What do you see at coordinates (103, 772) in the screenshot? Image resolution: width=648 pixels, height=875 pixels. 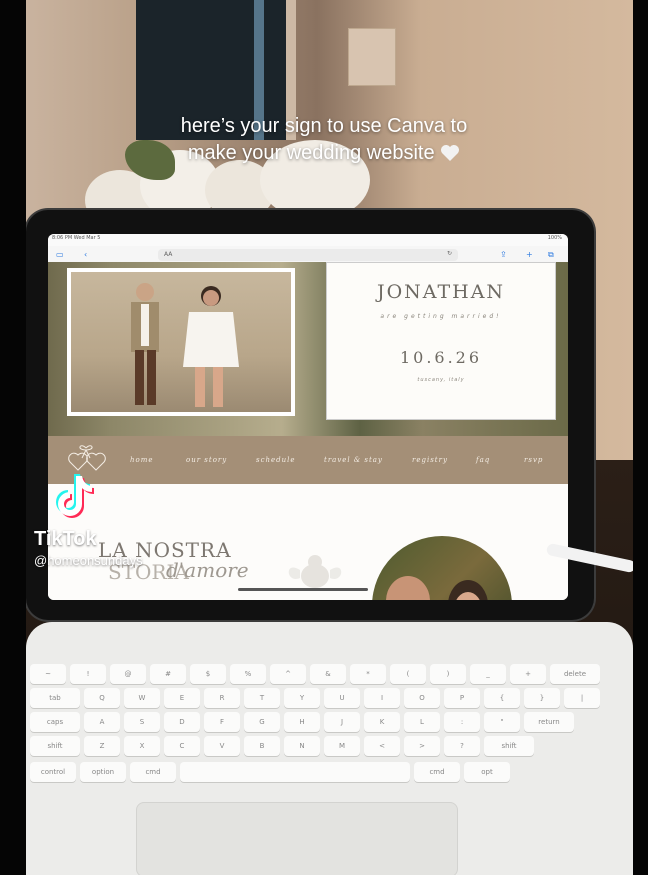 I see `key-option: option` at bounding box center [103, 772].